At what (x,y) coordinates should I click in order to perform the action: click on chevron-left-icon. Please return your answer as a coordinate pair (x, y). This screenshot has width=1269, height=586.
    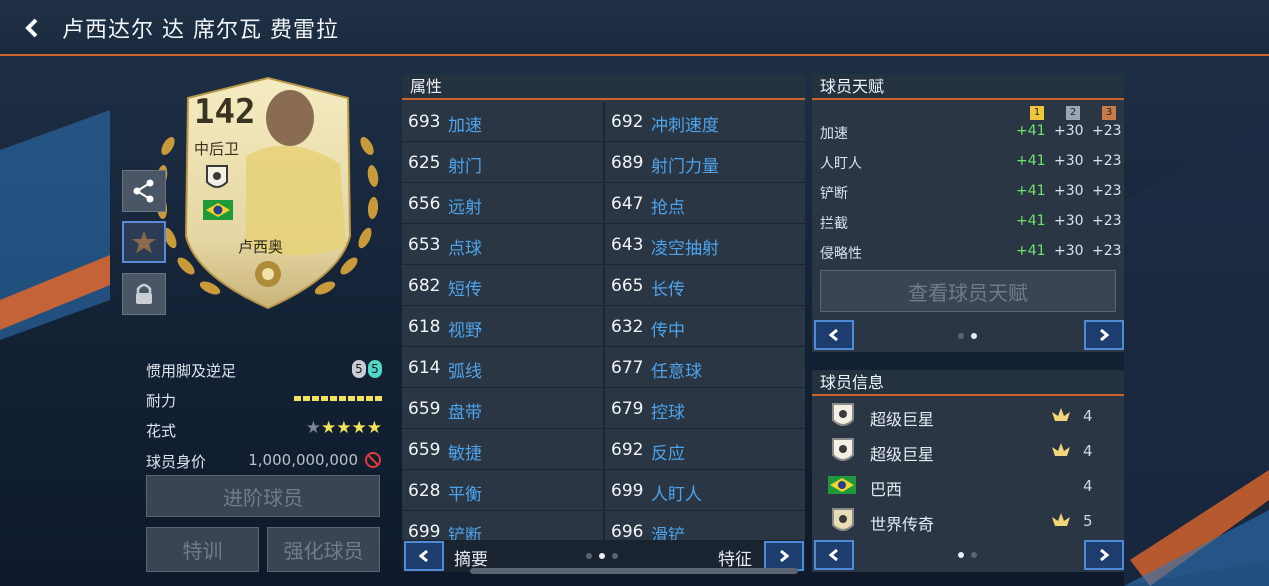
    Looking at the image, I should click on (423, 556).